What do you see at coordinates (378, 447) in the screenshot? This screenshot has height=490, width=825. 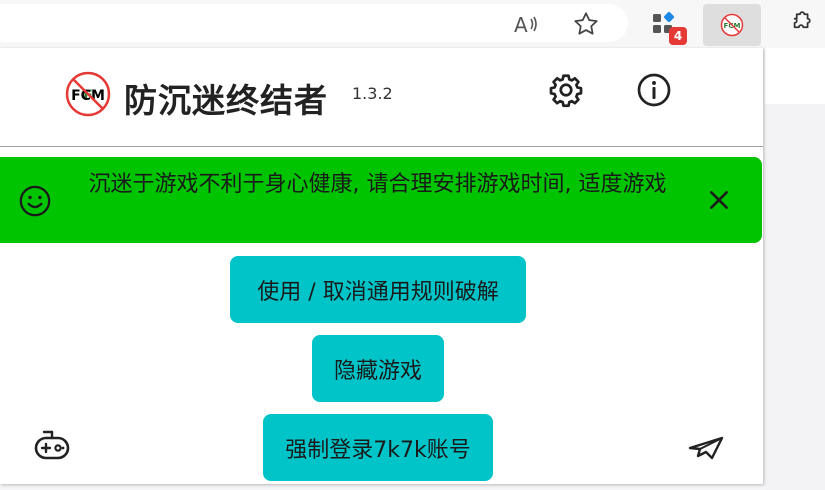 I see `force-login-button: 强制登录7k7k账号` at bounding box center [378, 447].